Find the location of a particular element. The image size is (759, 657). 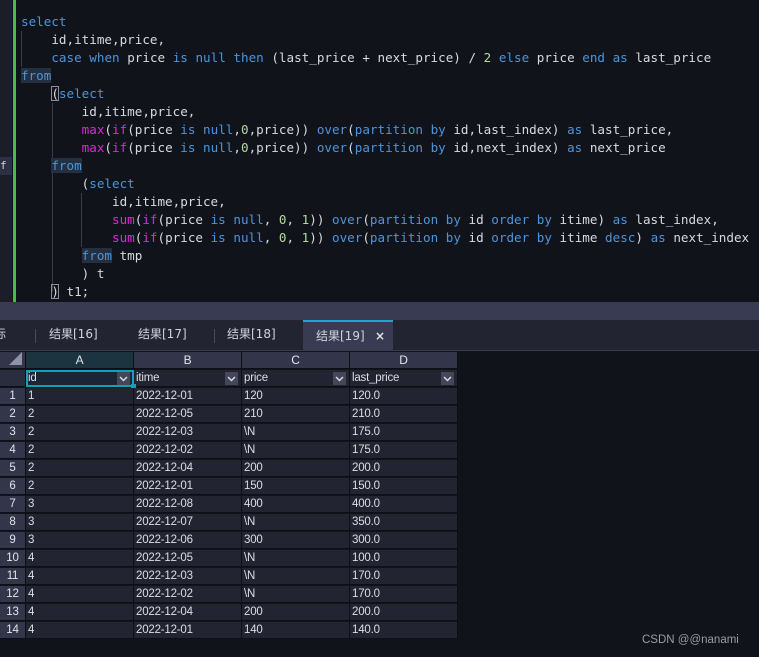

row-number: 5 is located at coordinates (13, 468).